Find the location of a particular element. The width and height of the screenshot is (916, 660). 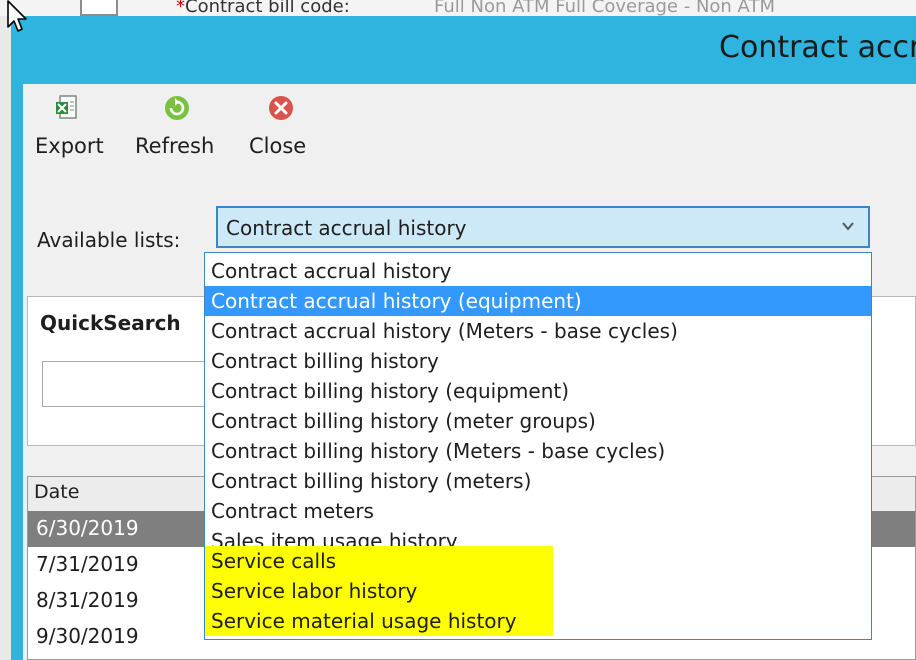

list-option-highlighted: Service material usage history is located at coordinates (379, 621).